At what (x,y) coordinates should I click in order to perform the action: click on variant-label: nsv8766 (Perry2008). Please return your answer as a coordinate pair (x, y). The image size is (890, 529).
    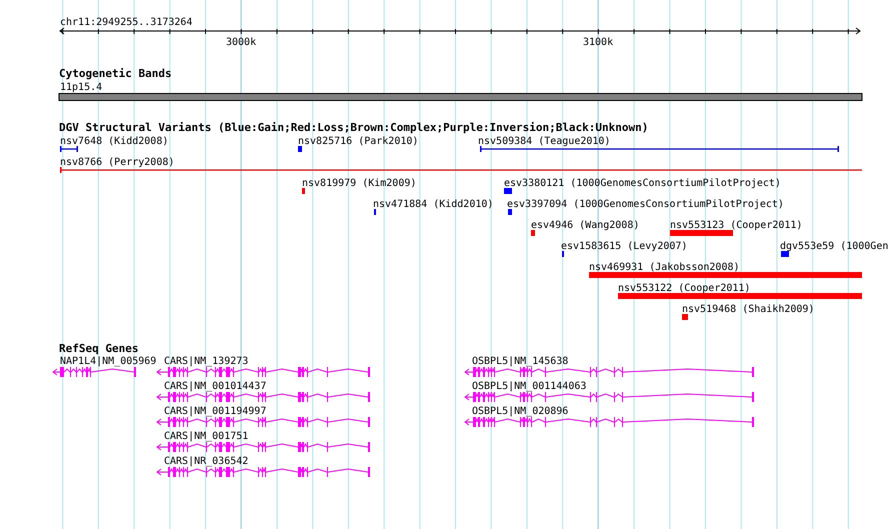
    Looking at the image, I should click on (117, 162).